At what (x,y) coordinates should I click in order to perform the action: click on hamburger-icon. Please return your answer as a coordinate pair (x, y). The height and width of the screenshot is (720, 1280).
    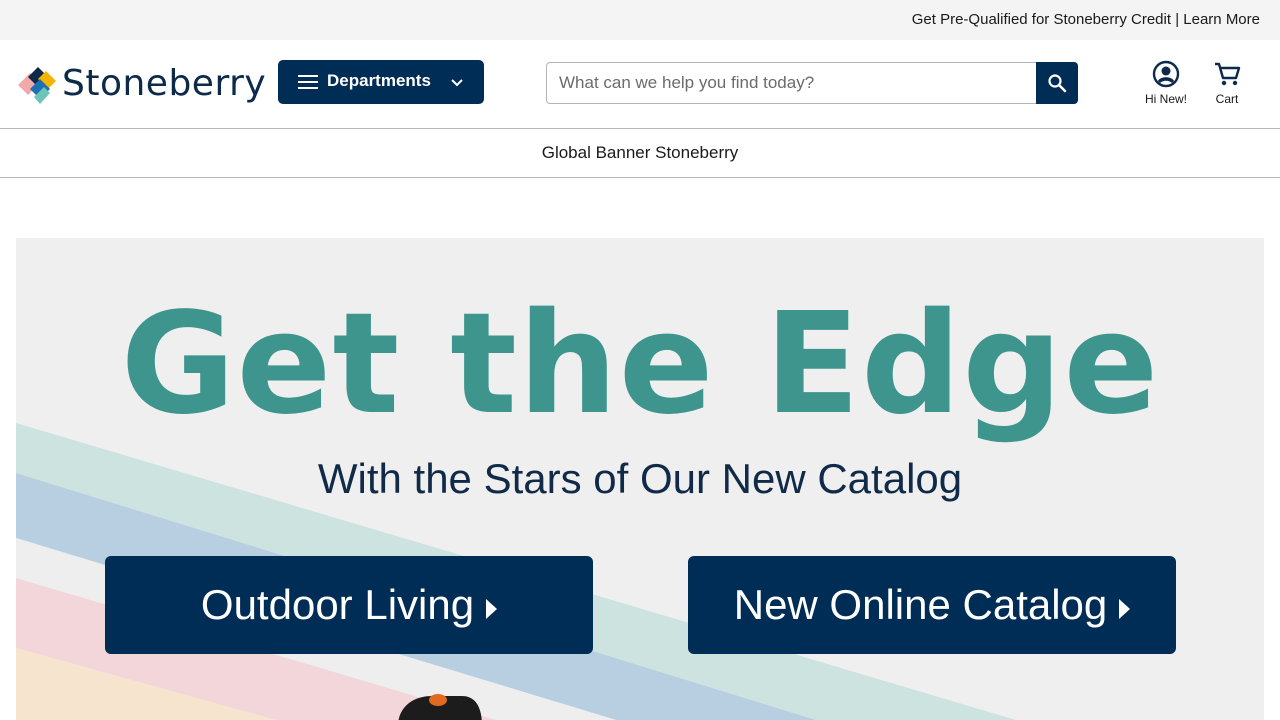
    Looking at the image, I should click on (308, 82).